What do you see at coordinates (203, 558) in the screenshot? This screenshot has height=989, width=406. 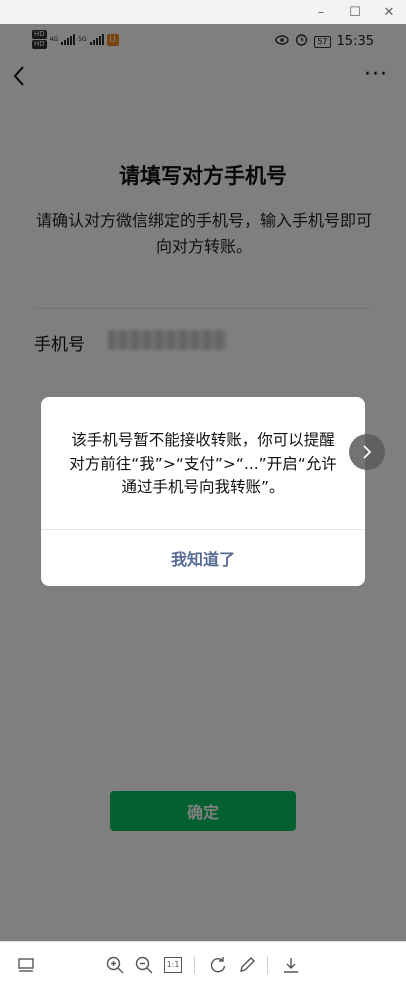 I see `dialog-ok-button: 我知道了` at bounding box center [203, 558].